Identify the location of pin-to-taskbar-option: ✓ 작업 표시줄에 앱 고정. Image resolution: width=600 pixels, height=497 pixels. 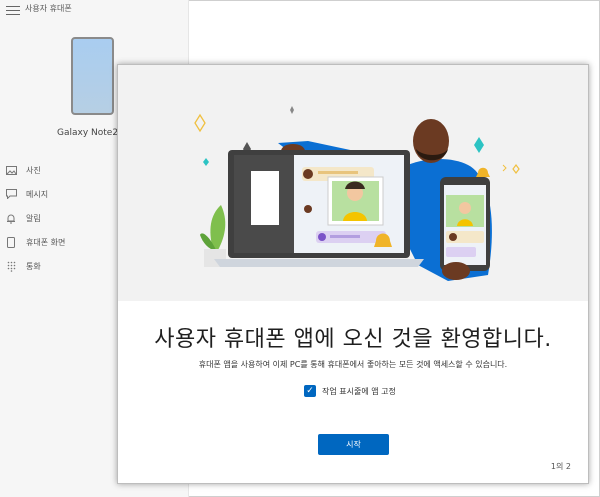
(350, 391).